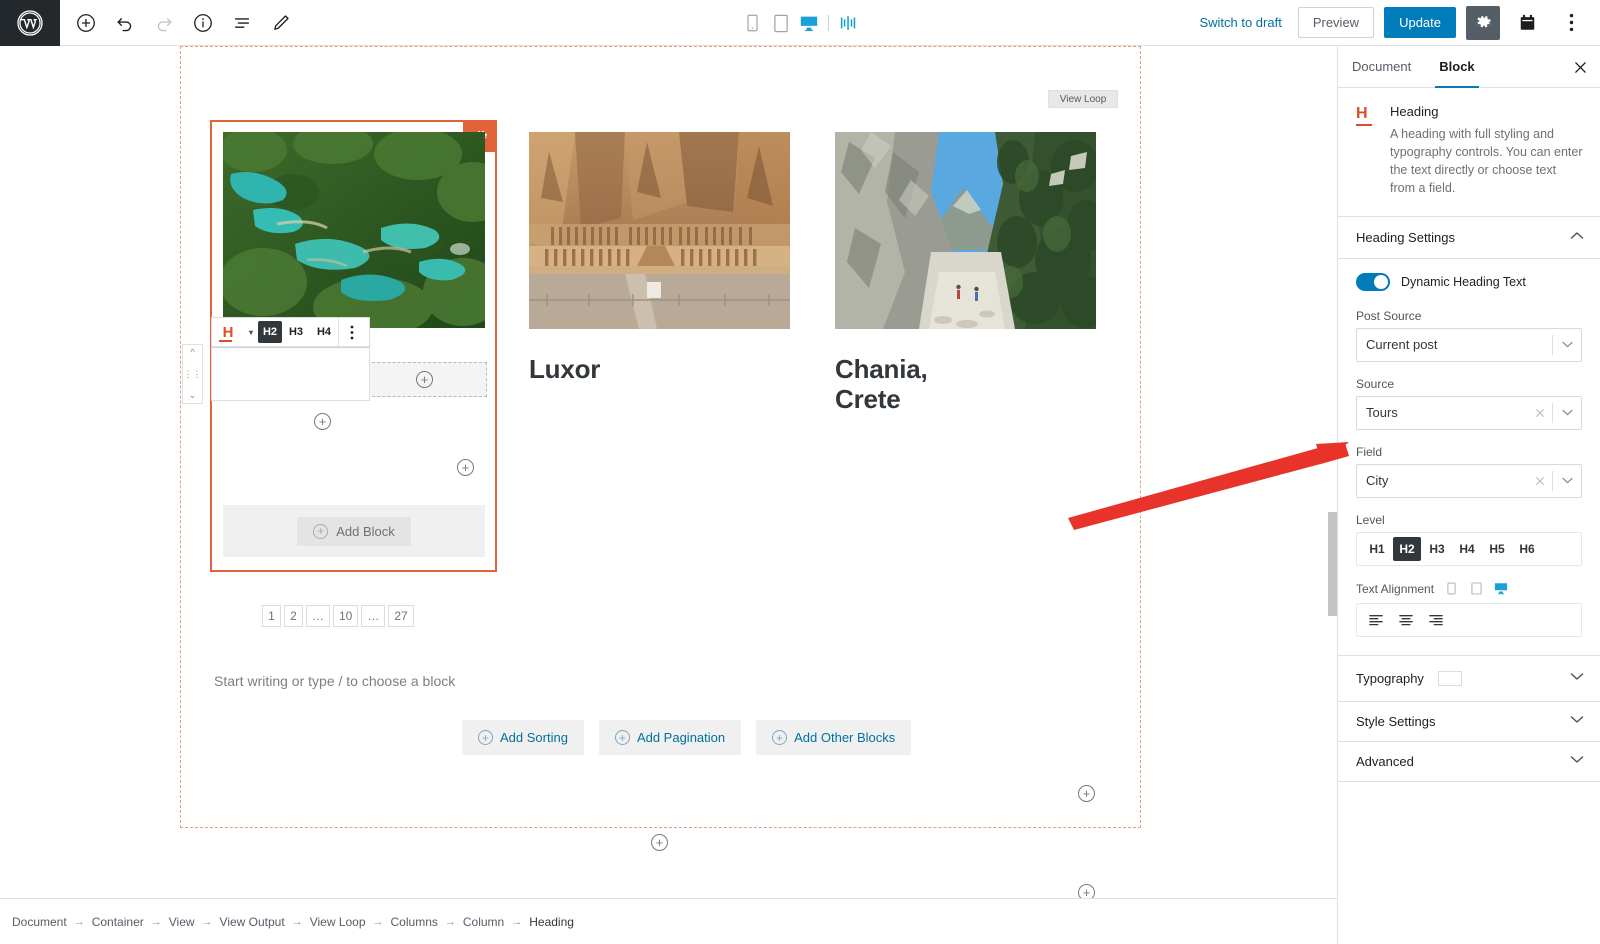  Describe the element at coordinates (564, 369) in the screenshot. I see `card-title-luxor: Luxor` at that location.